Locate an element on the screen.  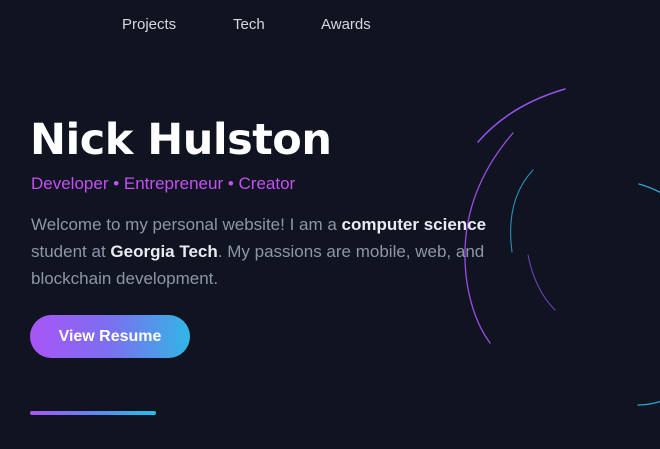
orbit-arc-outer-purple is located at coordinates (521, 115).